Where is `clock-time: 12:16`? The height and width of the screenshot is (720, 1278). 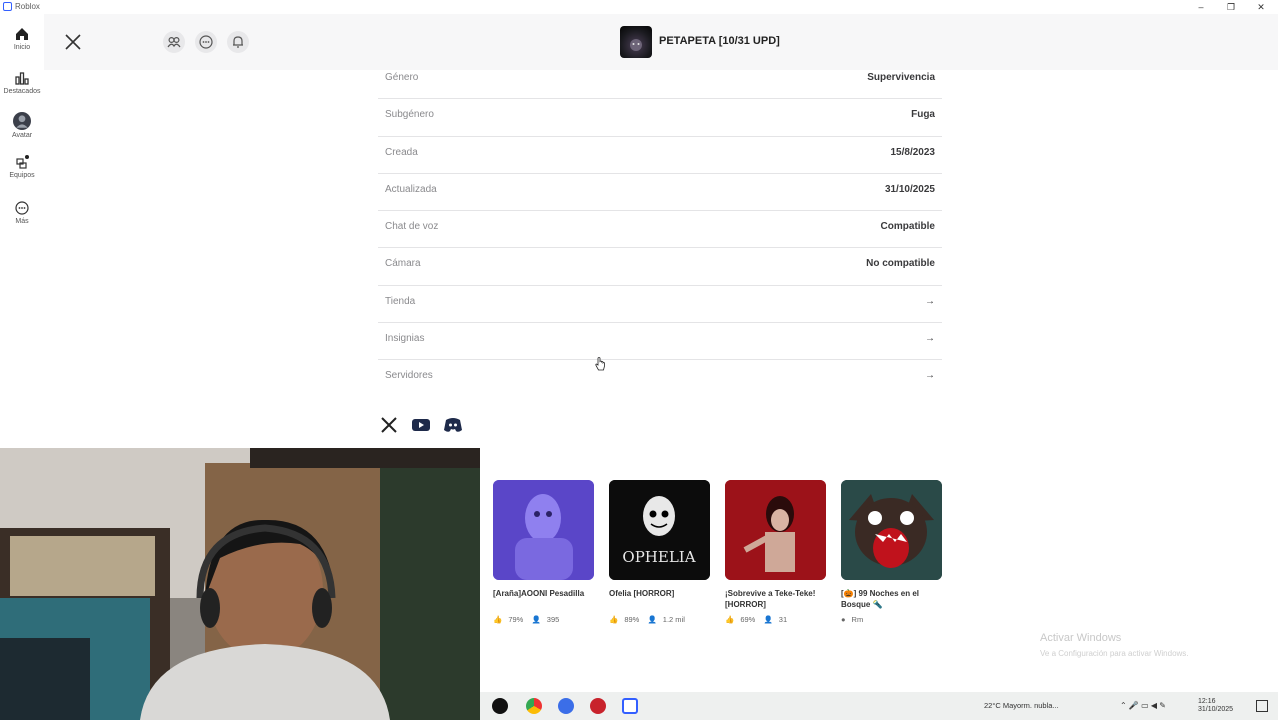
clock-time: 12:16 is located at coordinates (1207, 701).